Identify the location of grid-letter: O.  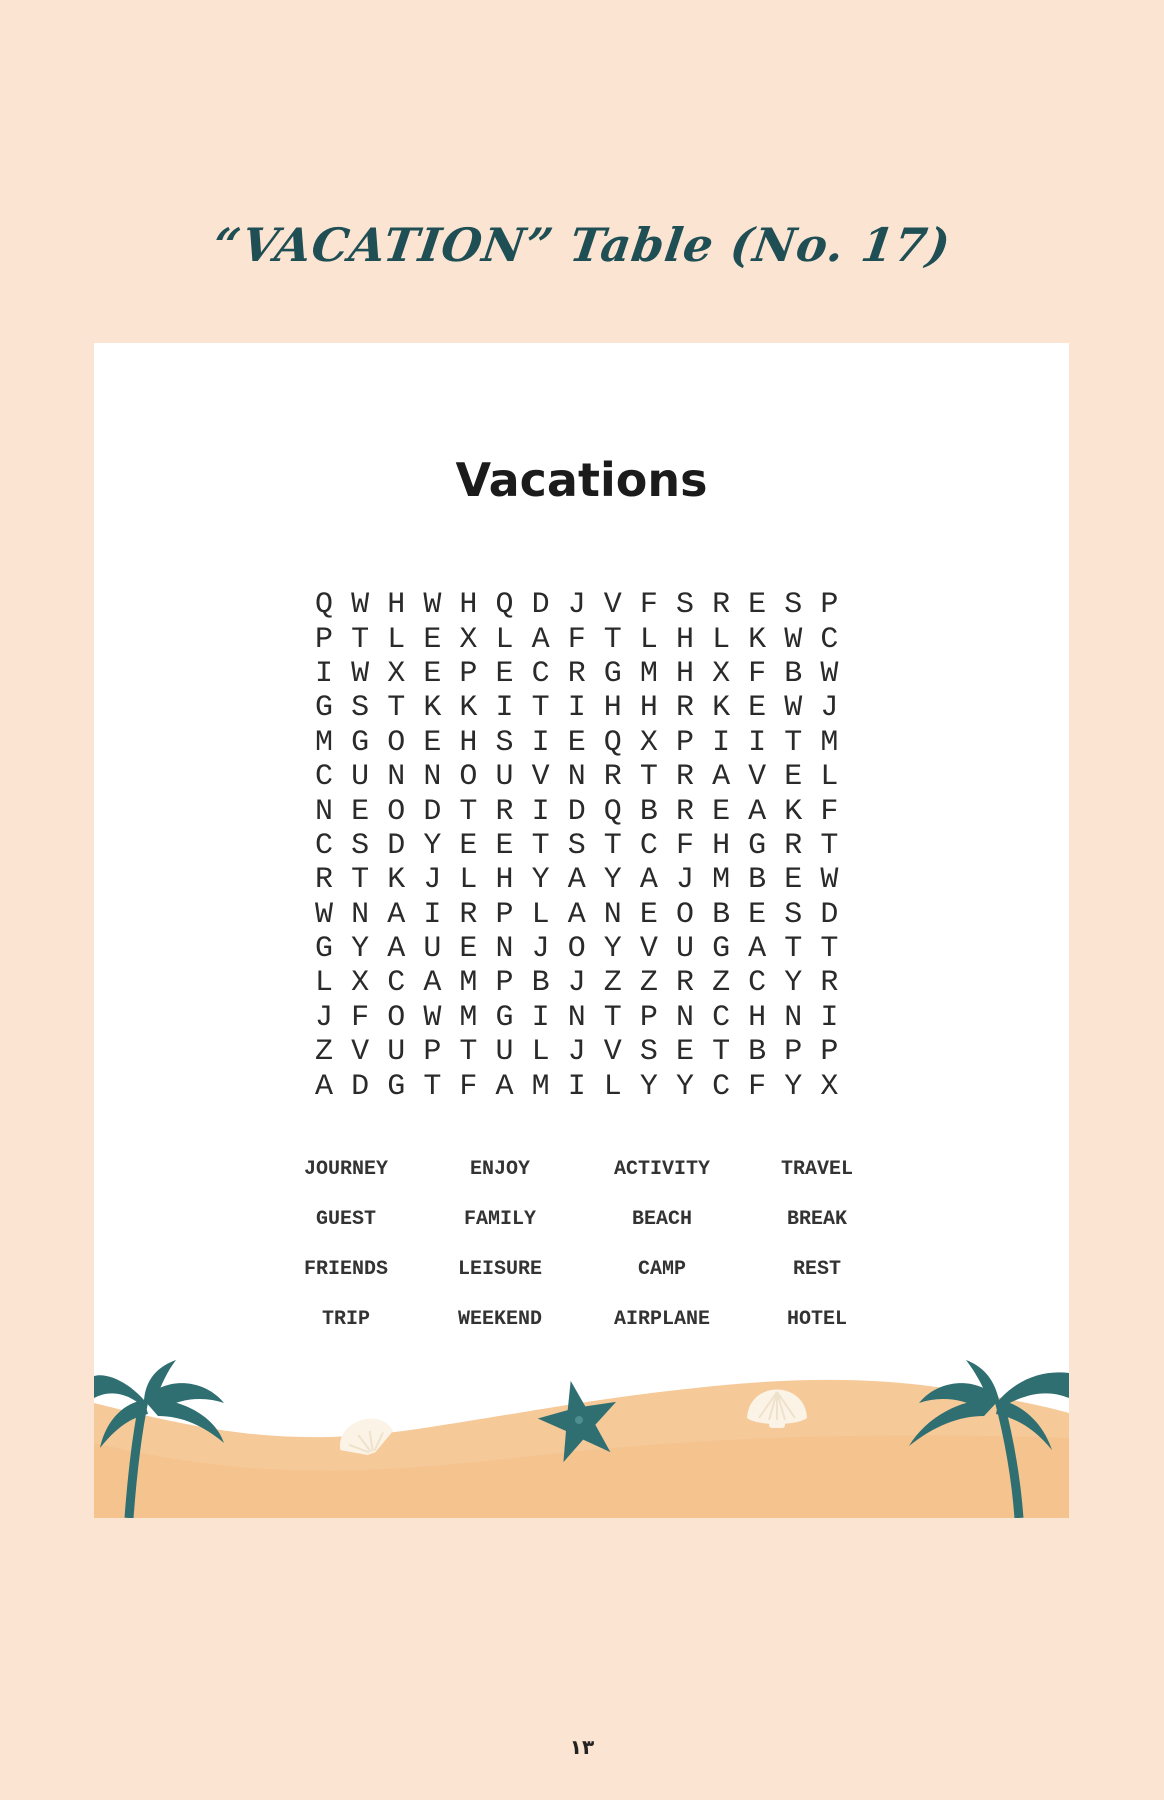
(396, 812).